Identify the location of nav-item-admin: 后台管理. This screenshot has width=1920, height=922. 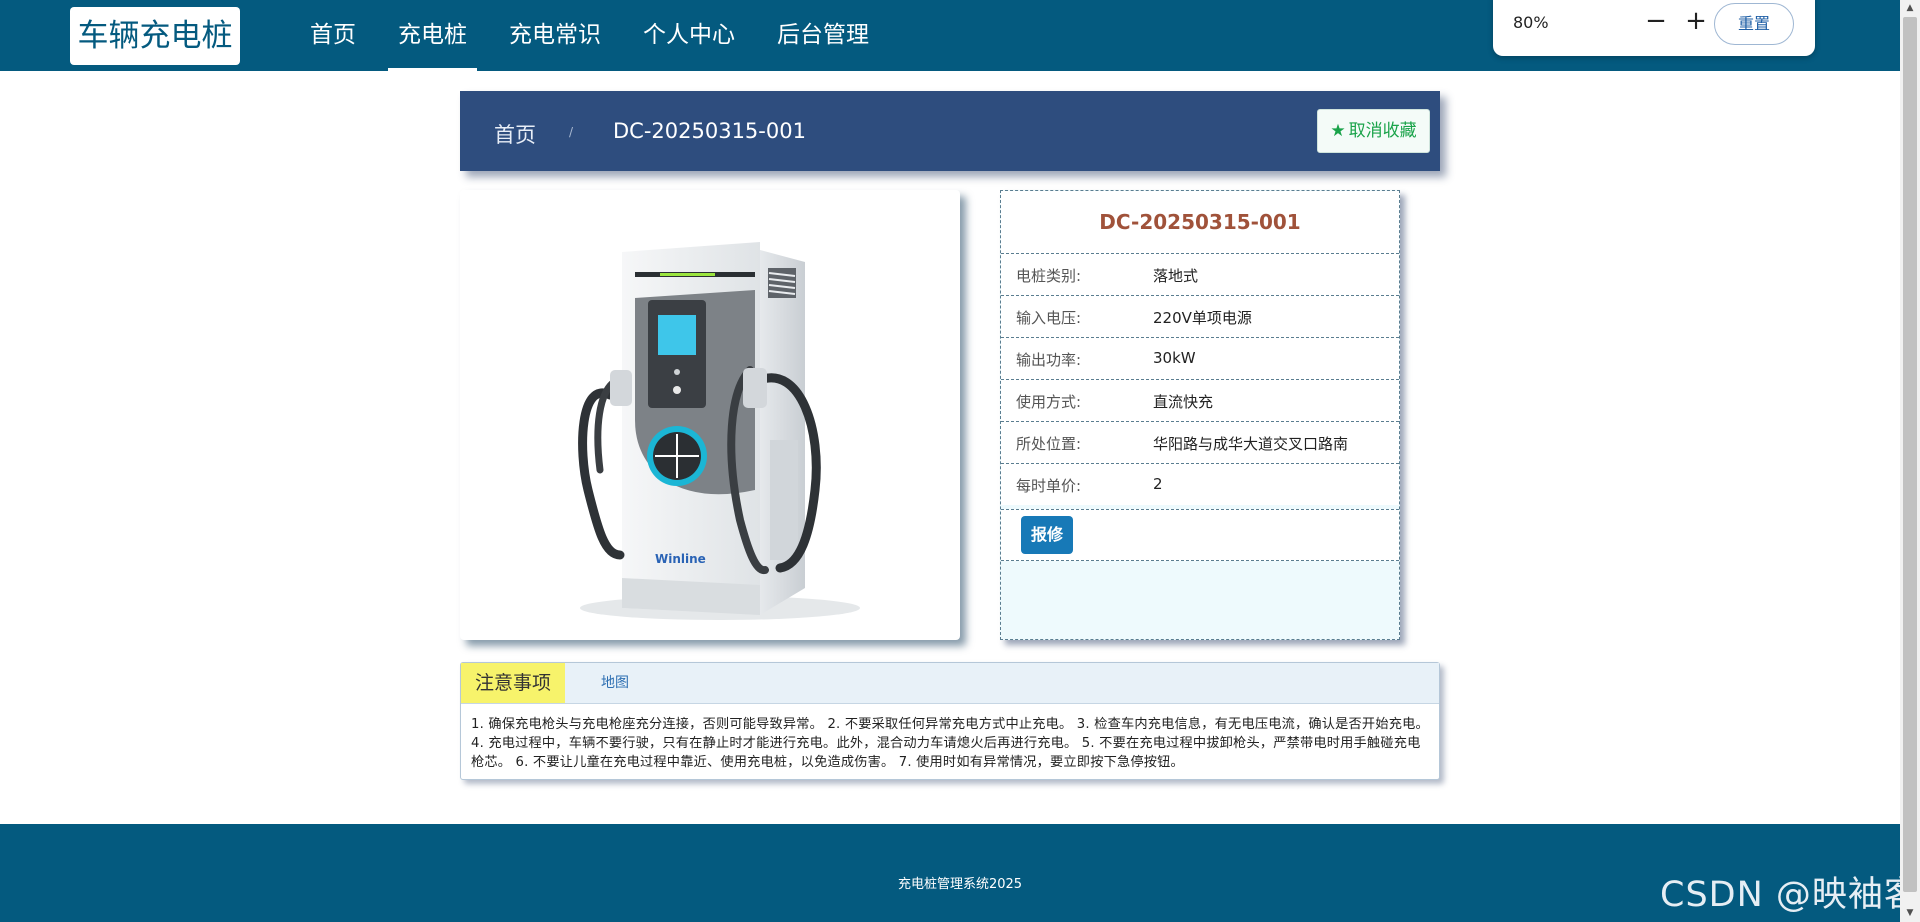
(823, 35).